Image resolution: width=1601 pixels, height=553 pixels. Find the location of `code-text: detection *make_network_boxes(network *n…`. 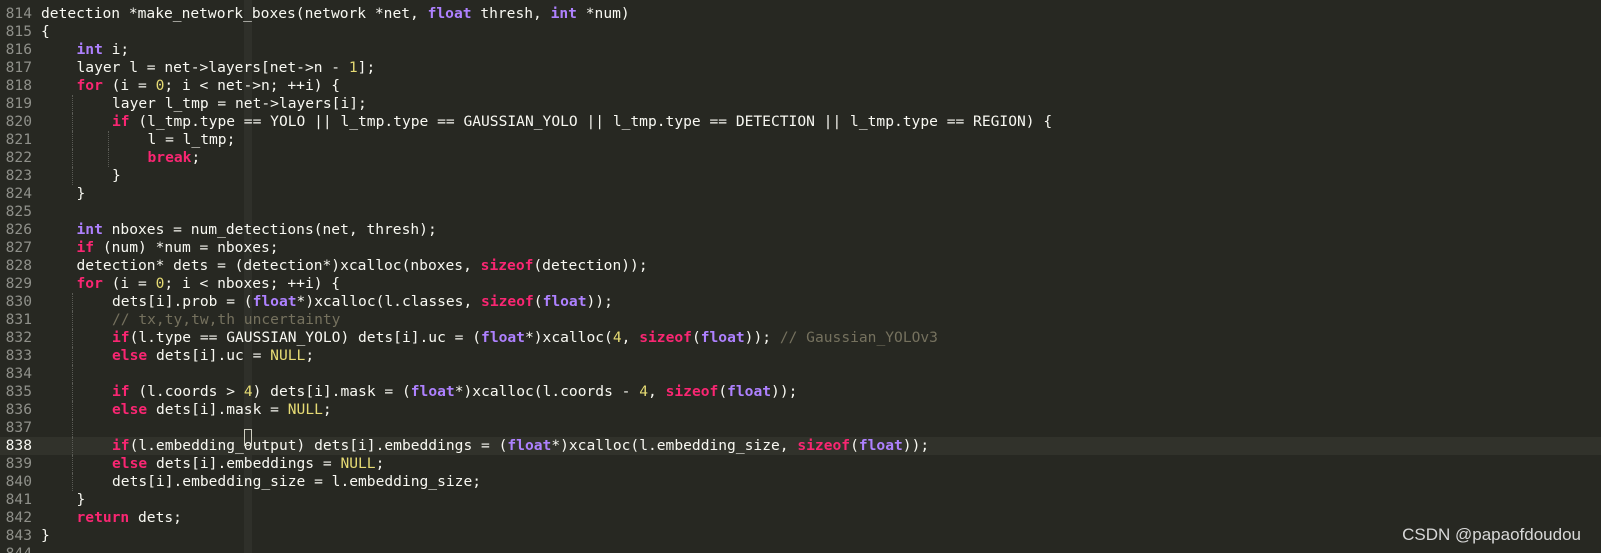

code-text: detection *make_network_boxes(network *n… is located at coordinates (335, 14).